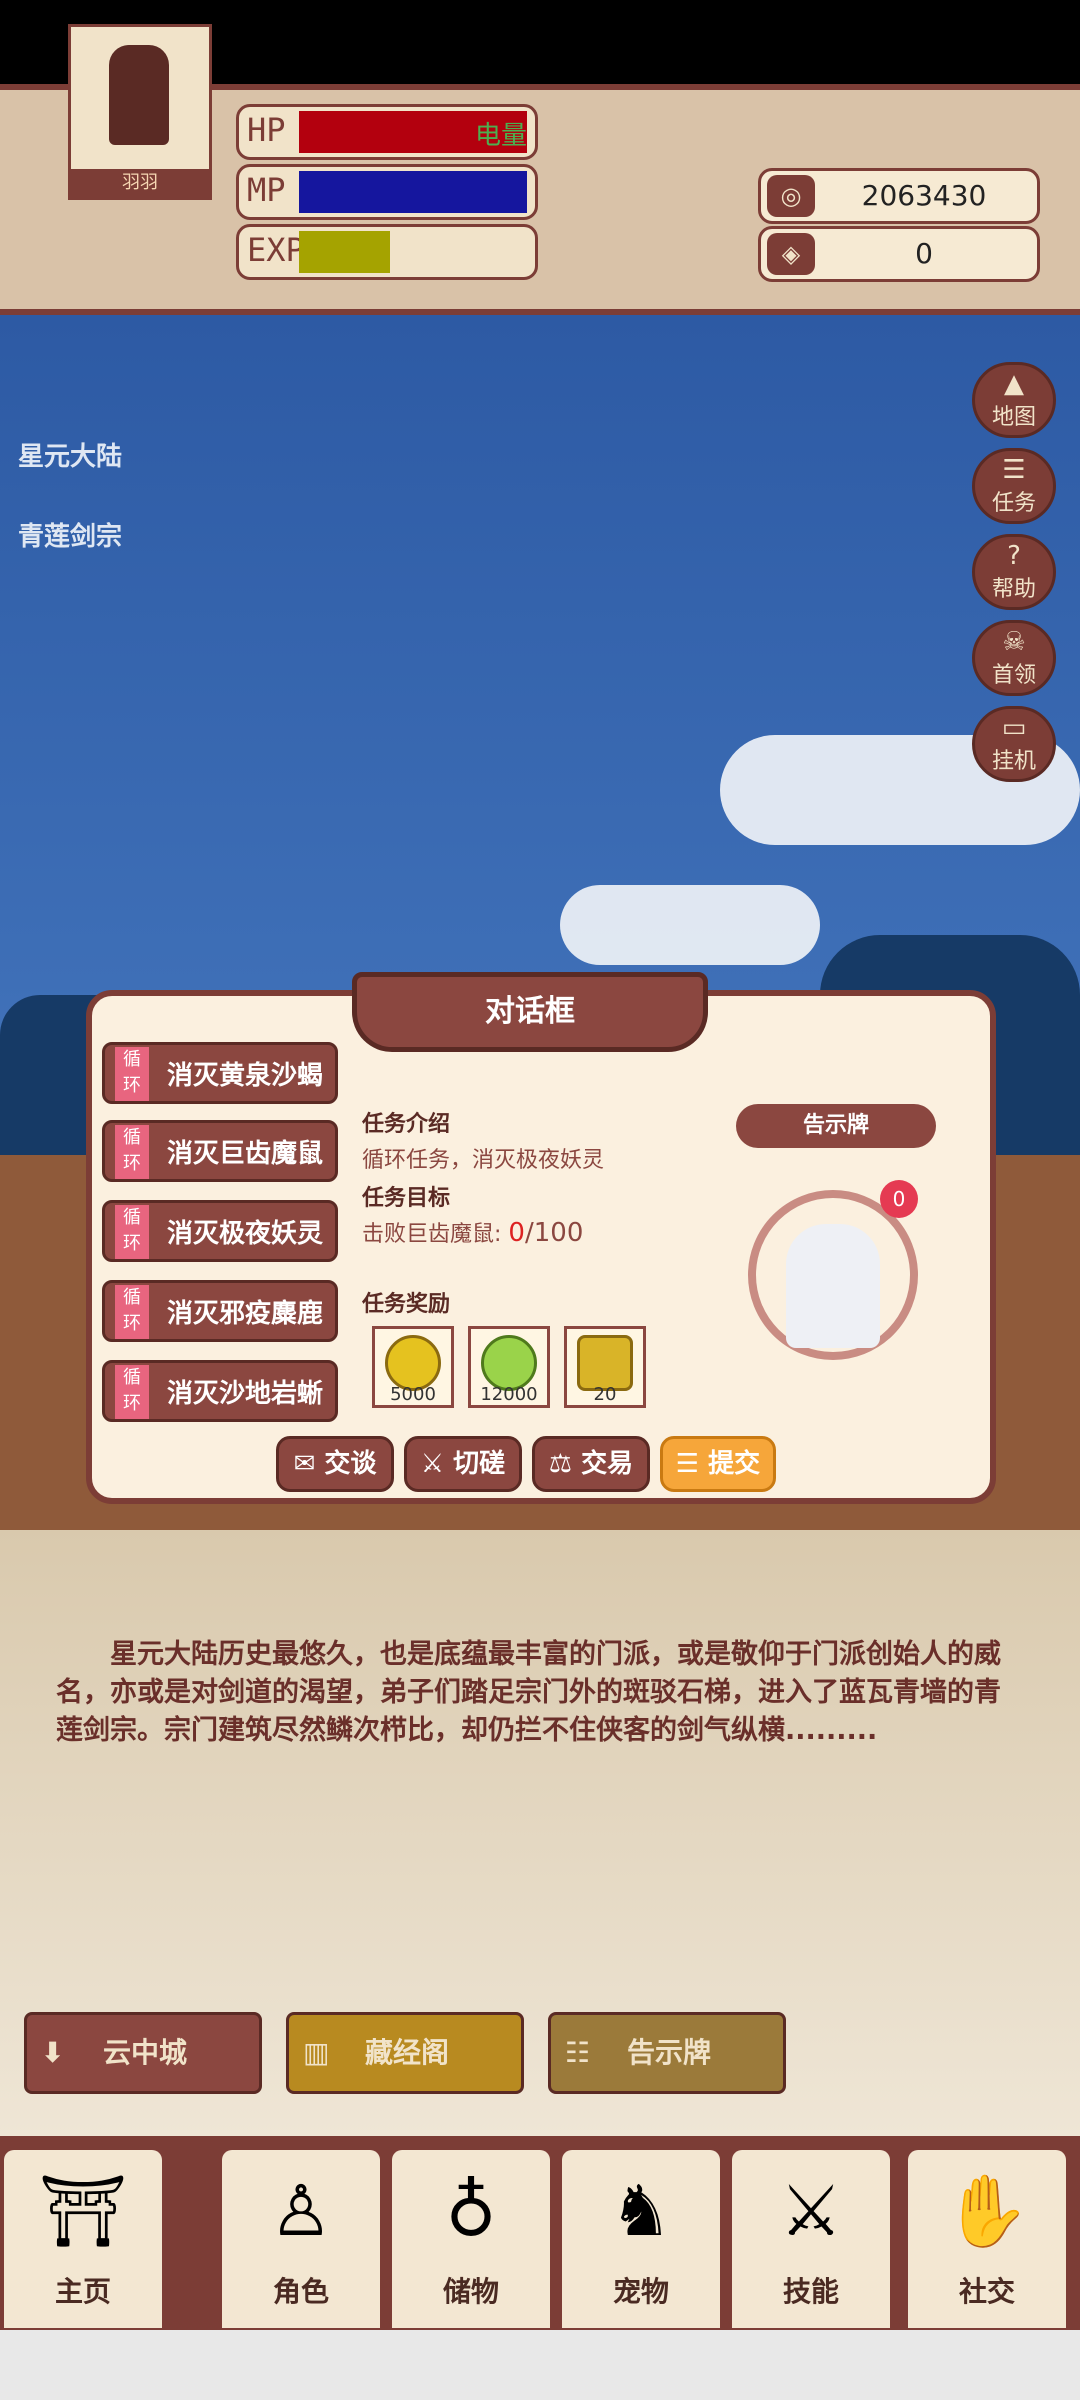 Image resolution: width=1080 pixels, height=2400 pixels. Describe the element at coordinates (1014, 572) in the screenshot. I see `help-button: ? 帮助` at that location.